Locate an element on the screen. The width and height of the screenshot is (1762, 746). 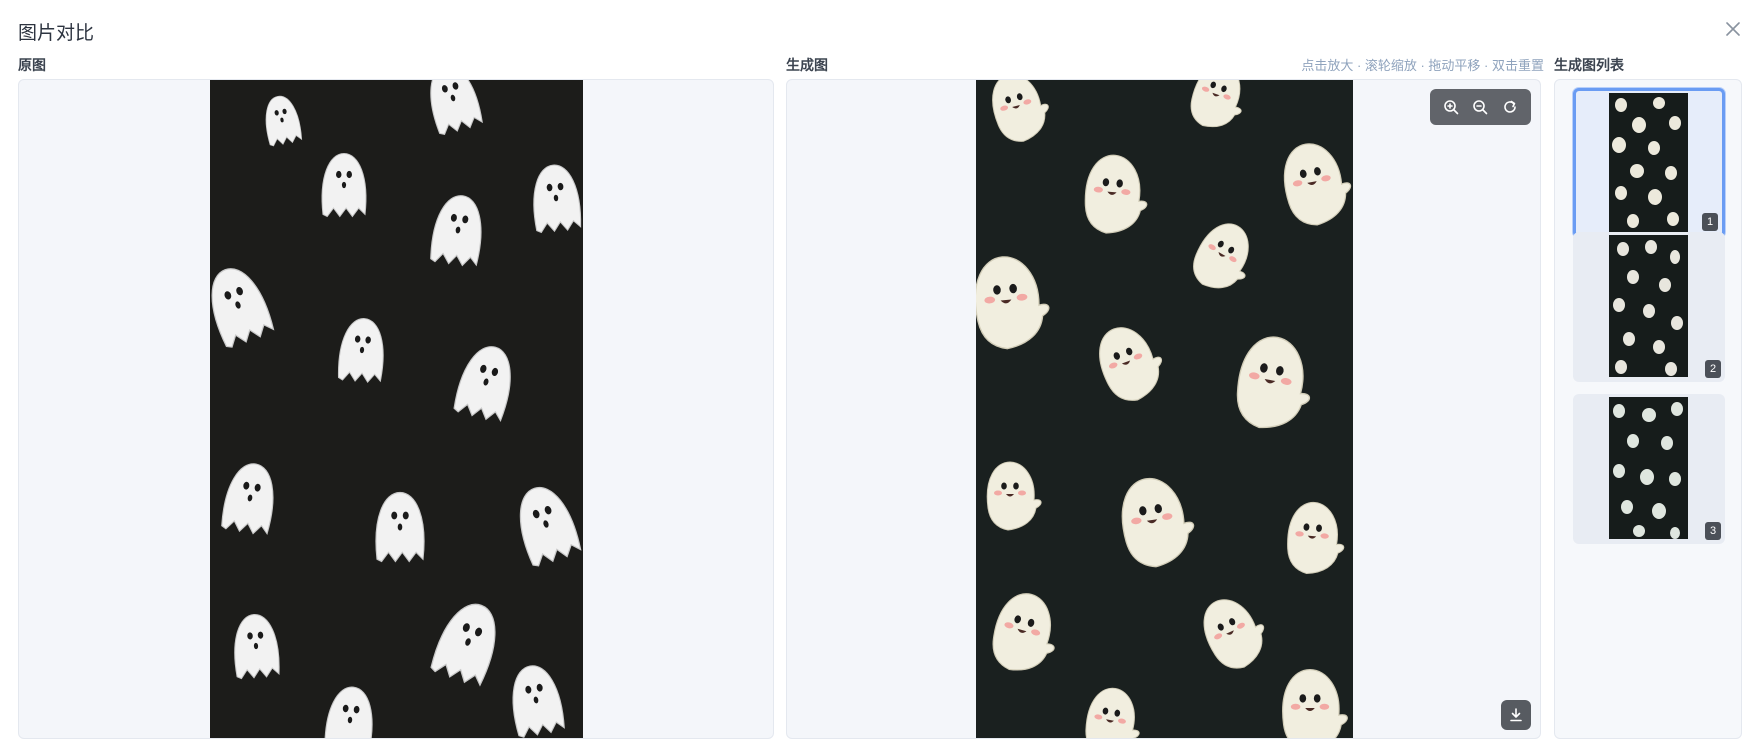
thumbnail-badge: 2 is located at coordinates (1713, 369).